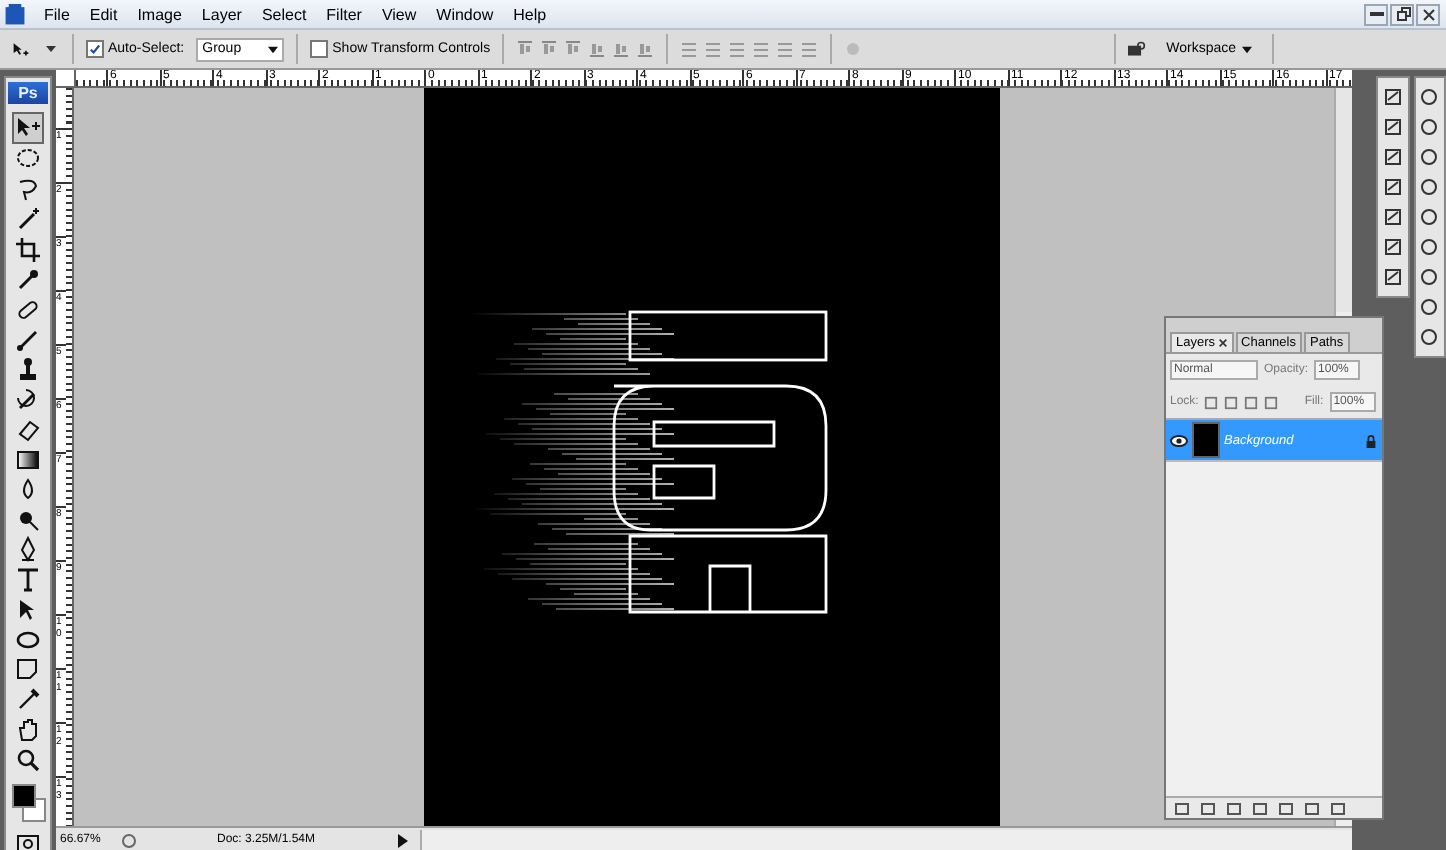 The image size is (1446, 850). What do you see at coordinates (159, 14) in the screenshot?
I see `menu-item: Image` at bounding box center [159, 14].